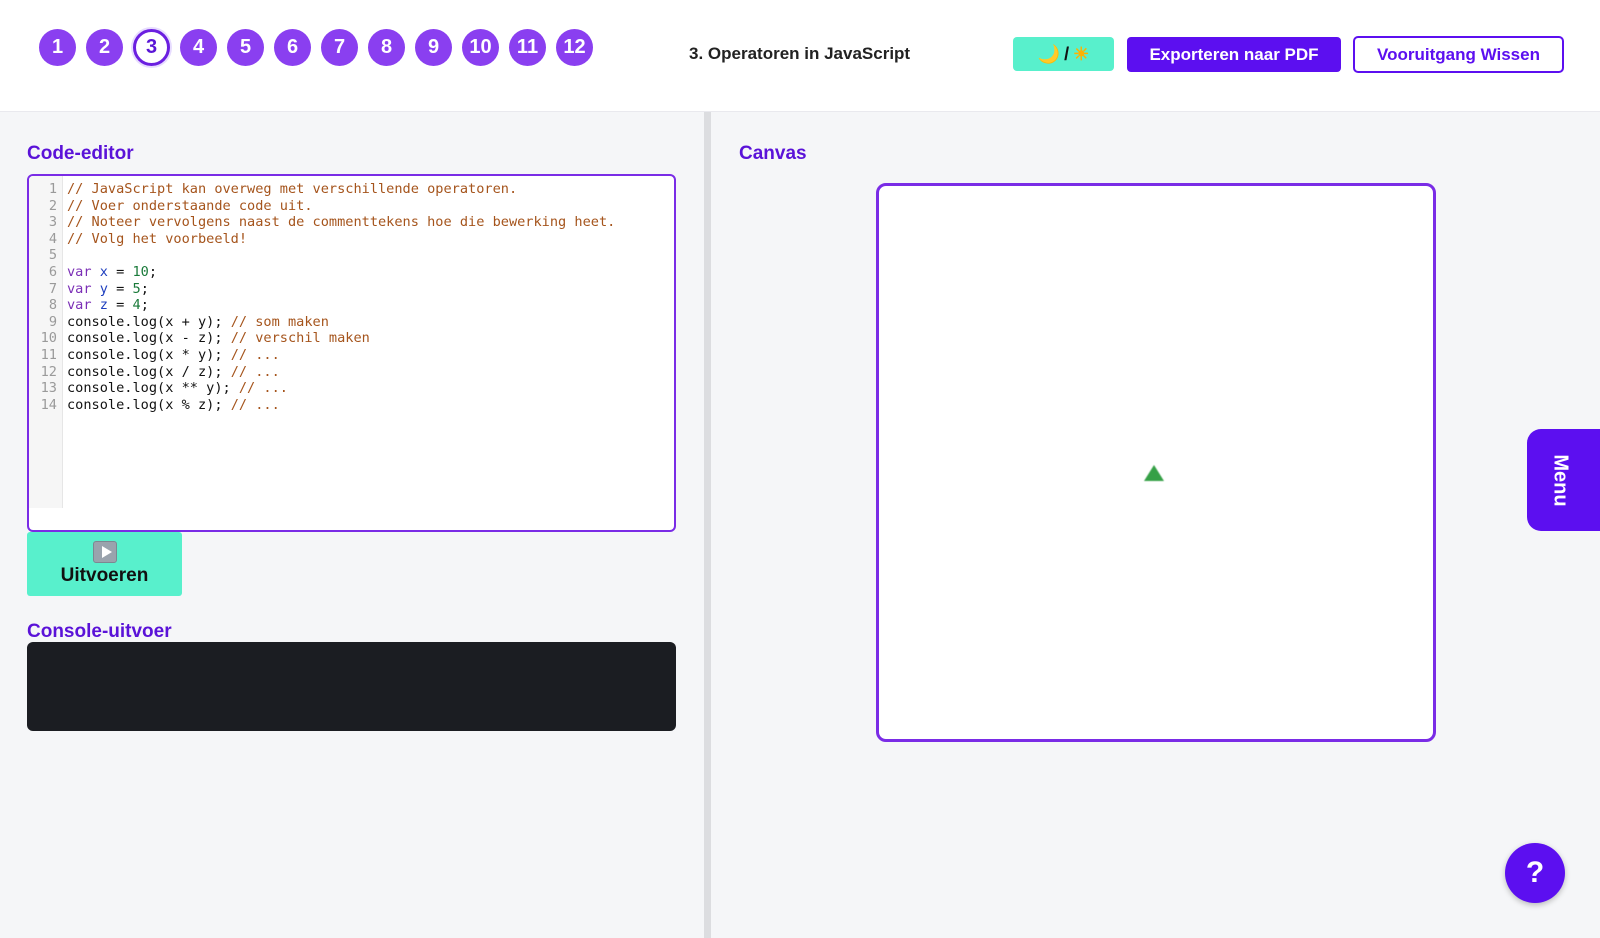 This screenshot has width=1600, height=938. I want to click on console-output-title: Console-uitvoer, so click(99, 631).